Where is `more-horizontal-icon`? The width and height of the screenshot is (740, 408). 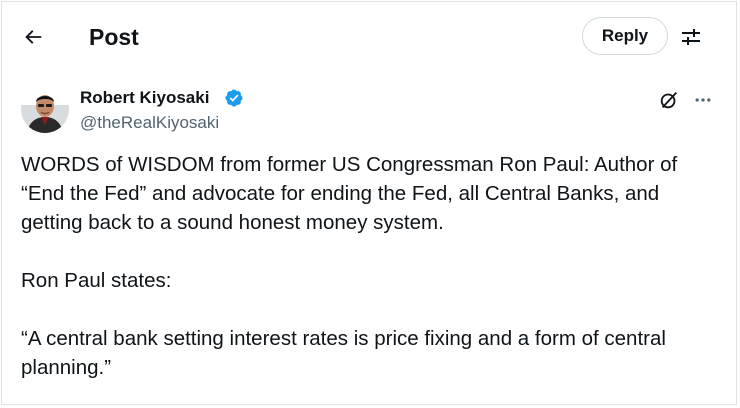
more-horizontal-icon is located at coordinates (703, 100).